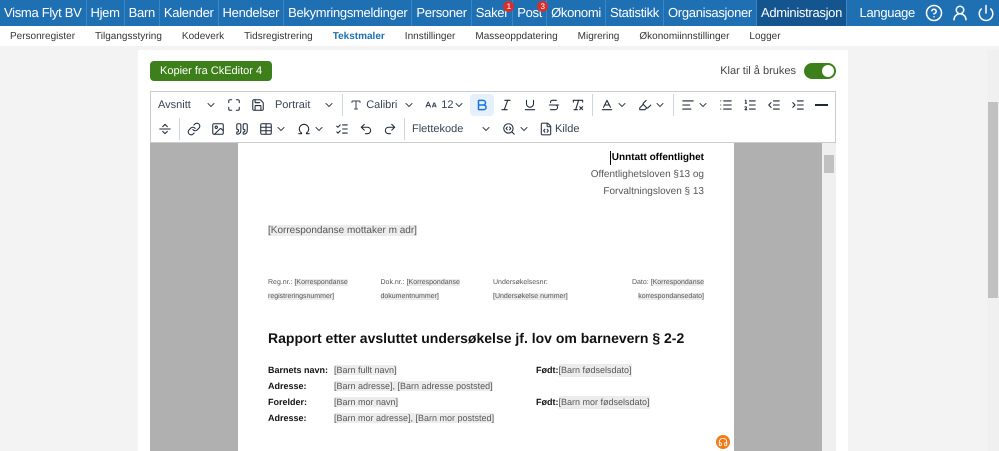 This screenshot has width=999, height=451. I want to click on placeholder-text: [Barn mor adresse], [Barn mor poststed], so click(414, 418).